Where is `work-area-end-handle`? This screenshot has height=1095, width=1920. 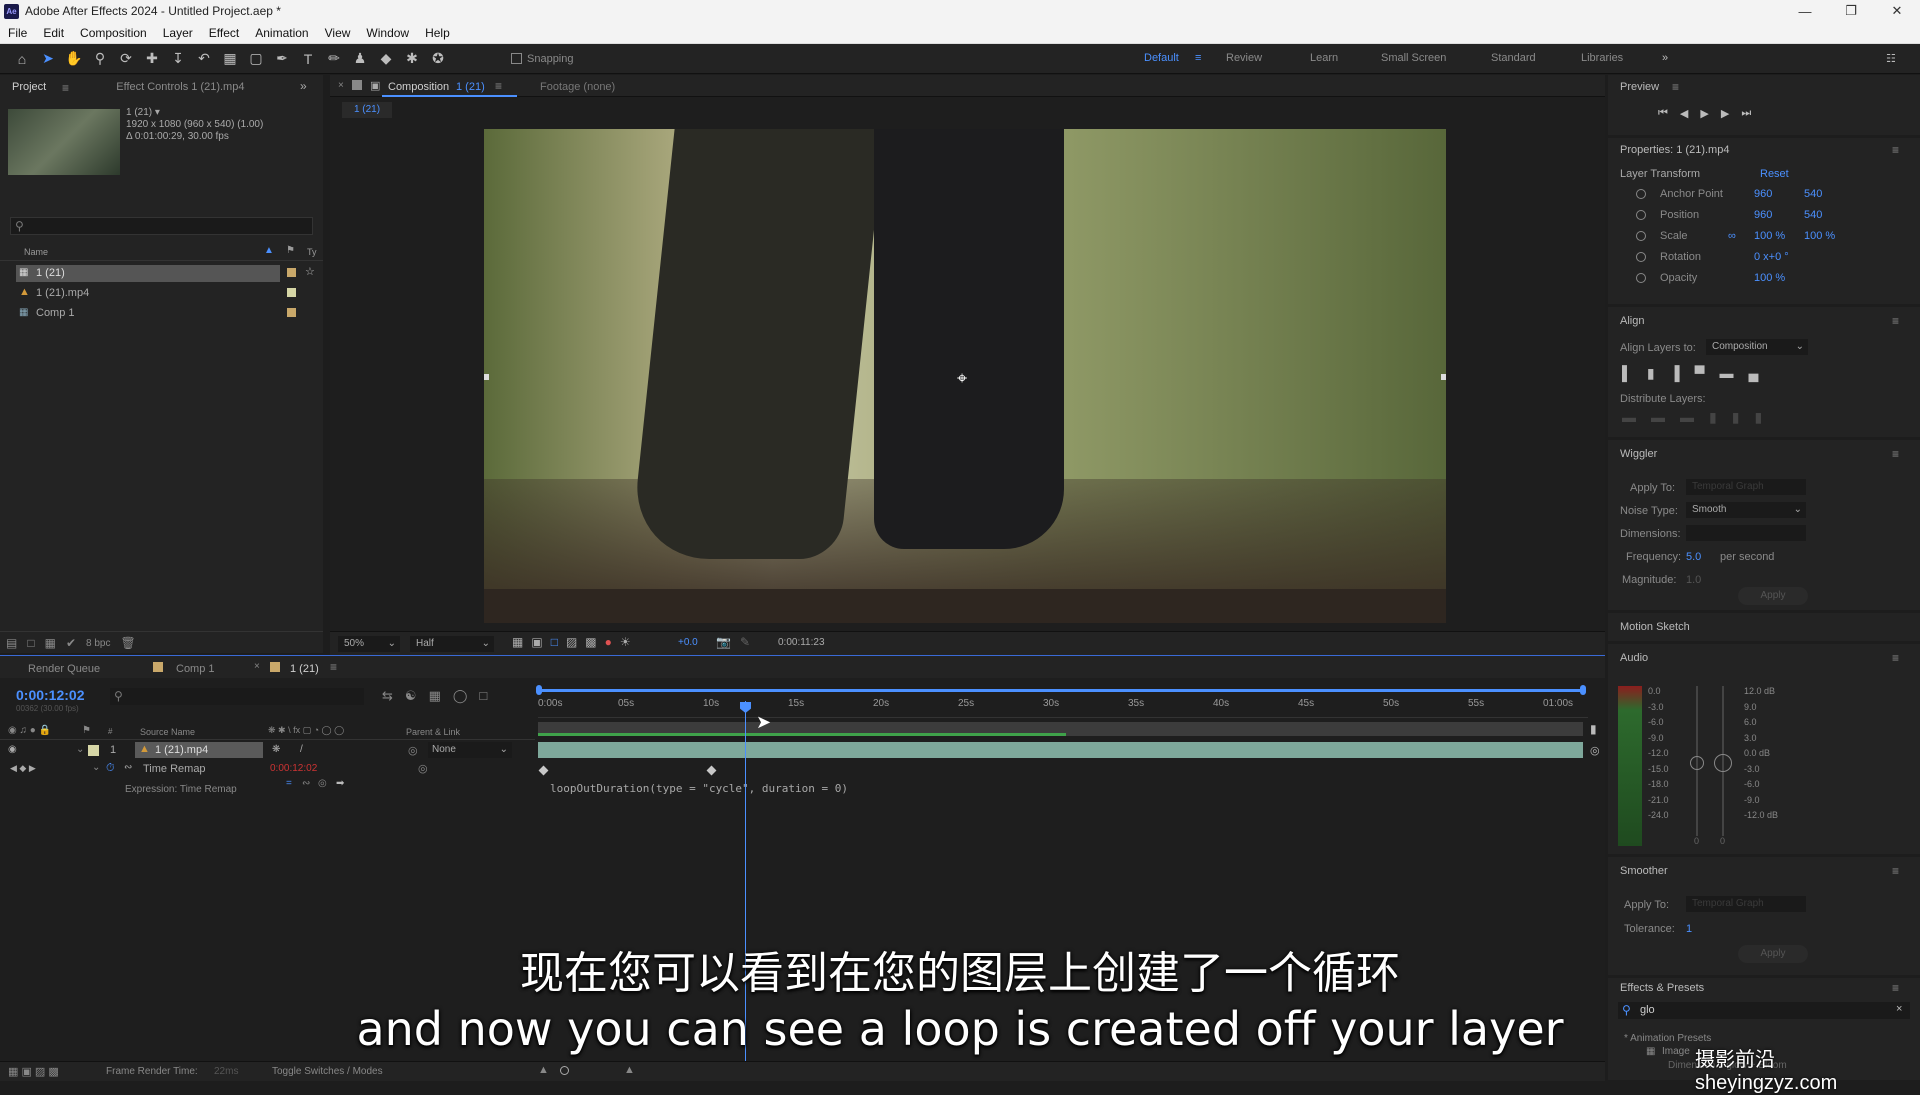
work-area-end-handle is located at coordinates (1583, 690).